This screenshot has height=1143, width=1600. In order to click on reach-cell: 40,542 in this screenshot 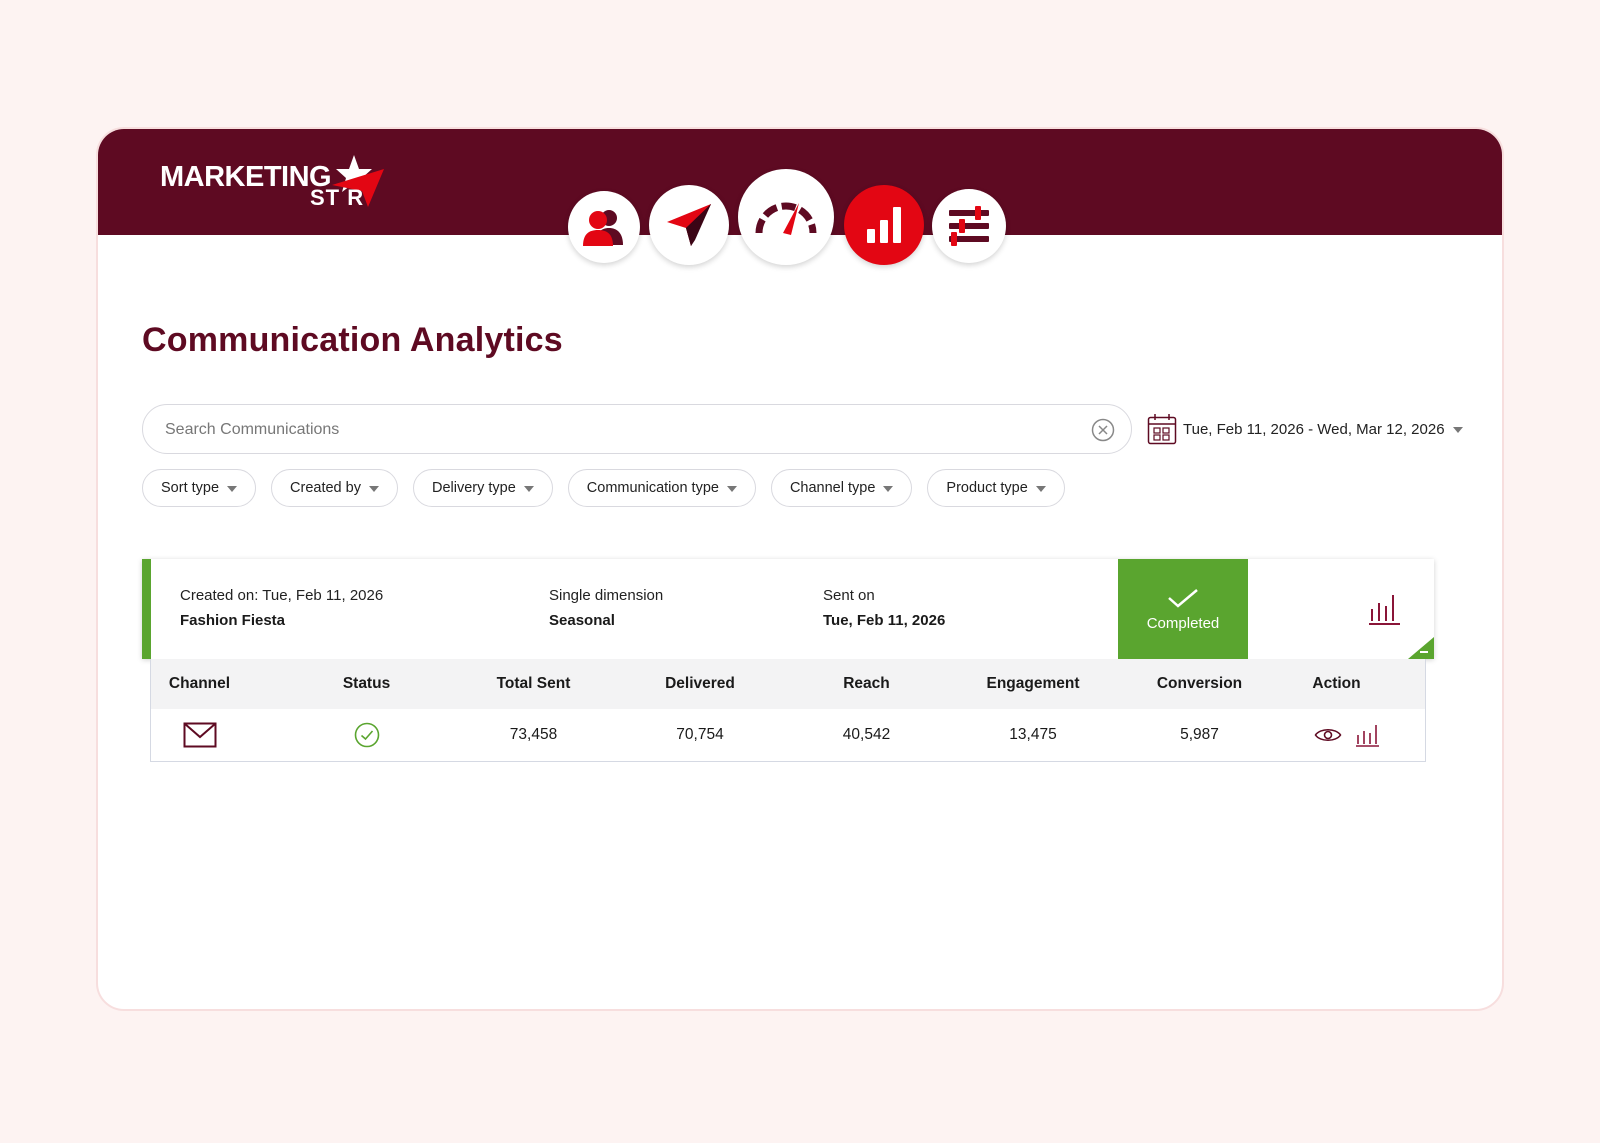, I will do `click(866, 734)`.